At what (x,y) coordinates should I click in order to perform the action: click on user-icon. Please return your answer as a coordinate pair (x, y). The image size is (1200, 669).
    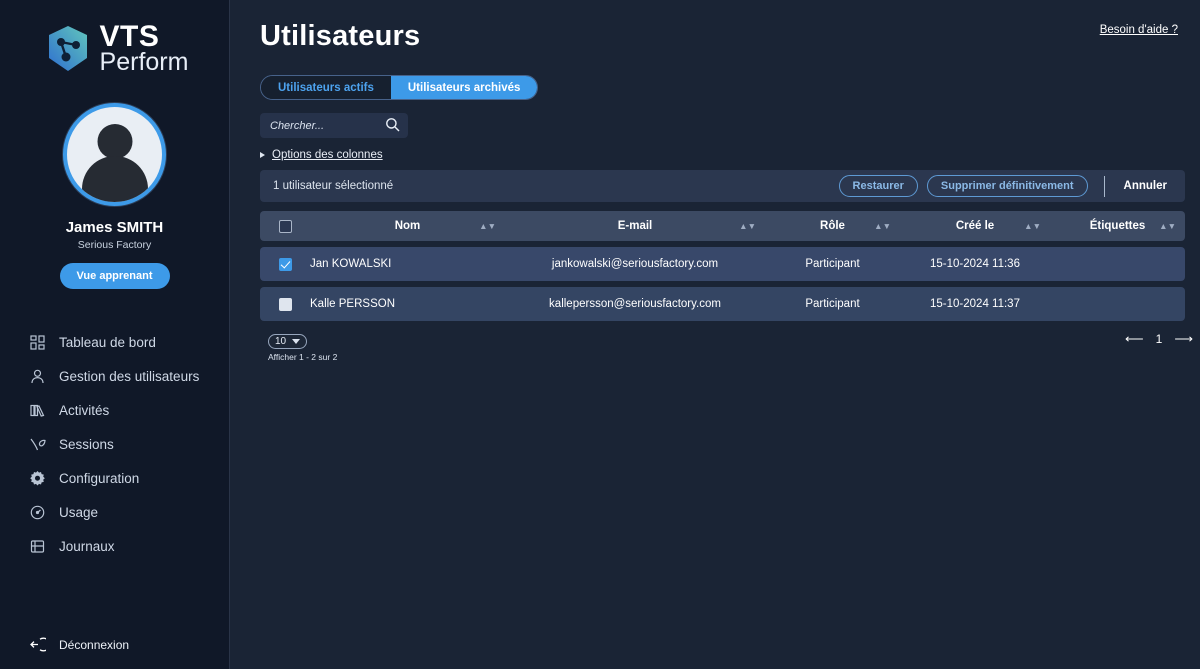
    Looking at the image, I should click on (37, 376).